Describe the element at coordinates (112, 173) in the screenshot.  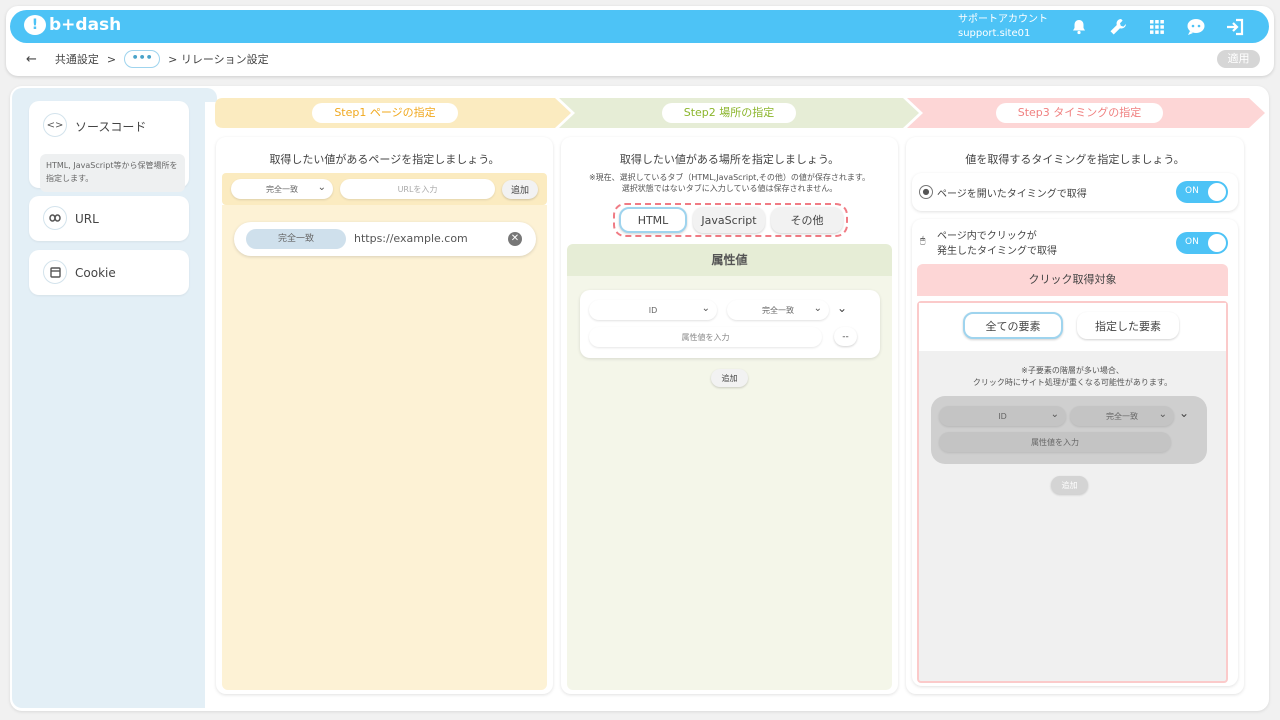
I see `sidebar-item-description: HTML, JavaScript等から保管場所を指定します。` at that location.